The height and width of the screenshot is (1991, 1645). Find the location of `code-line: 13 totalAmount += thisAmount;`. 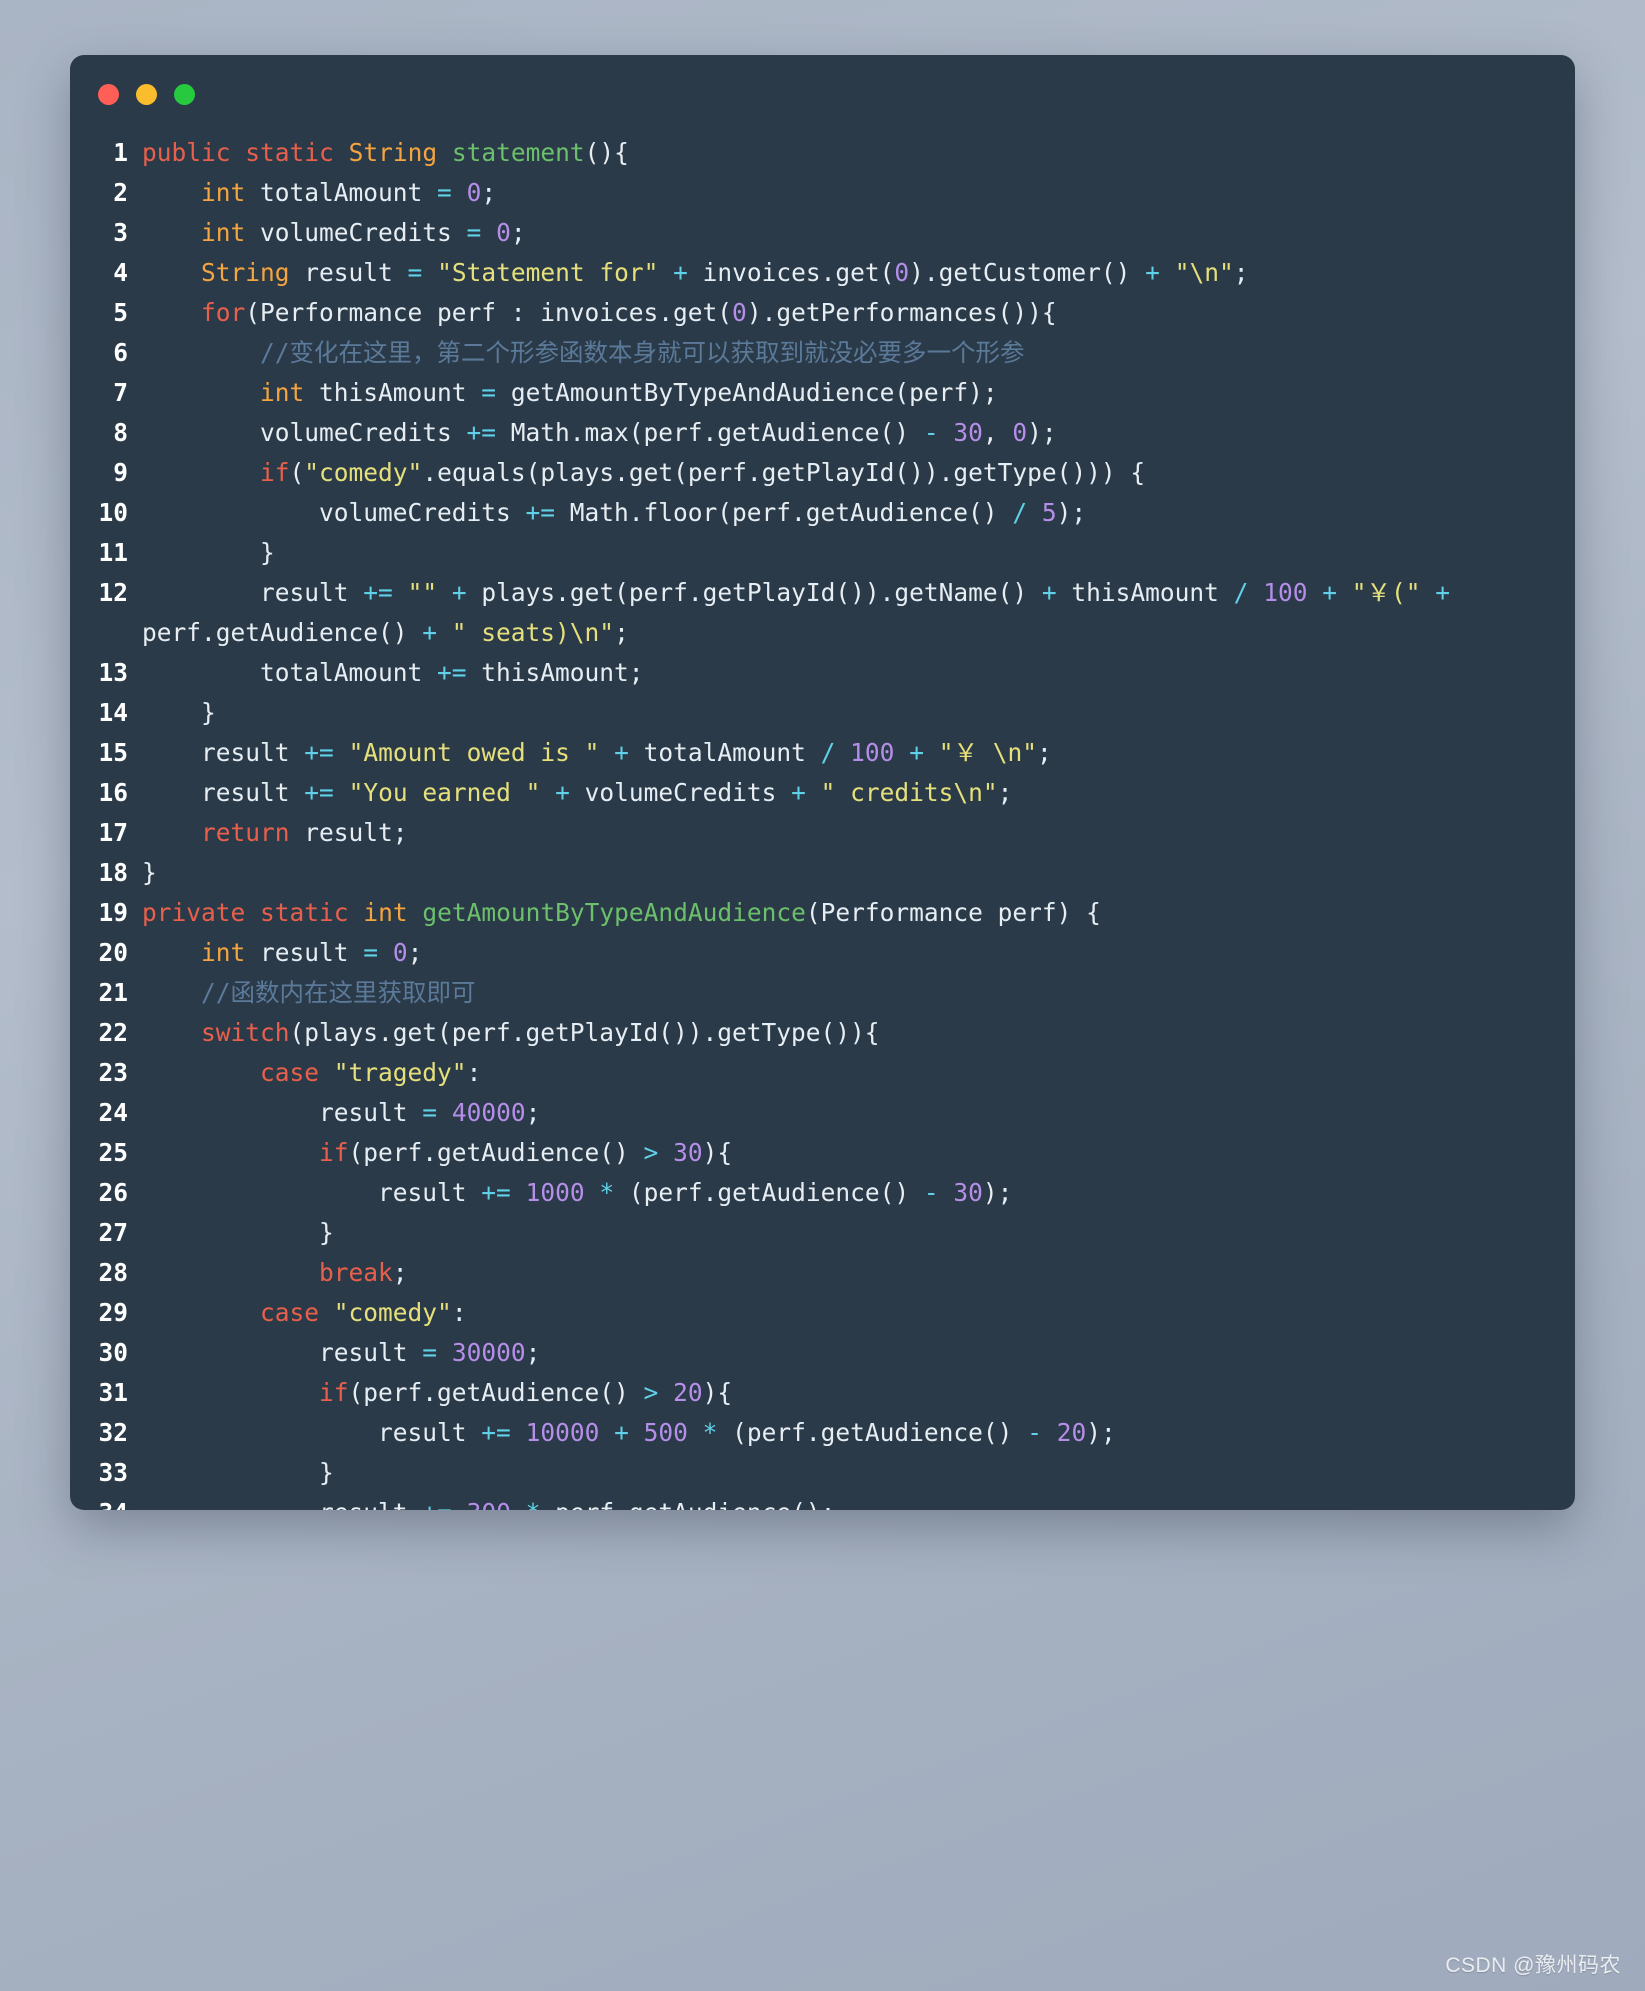

code-line: 13 totalAmount += thisAmount; is located at coordinates (822, 673).